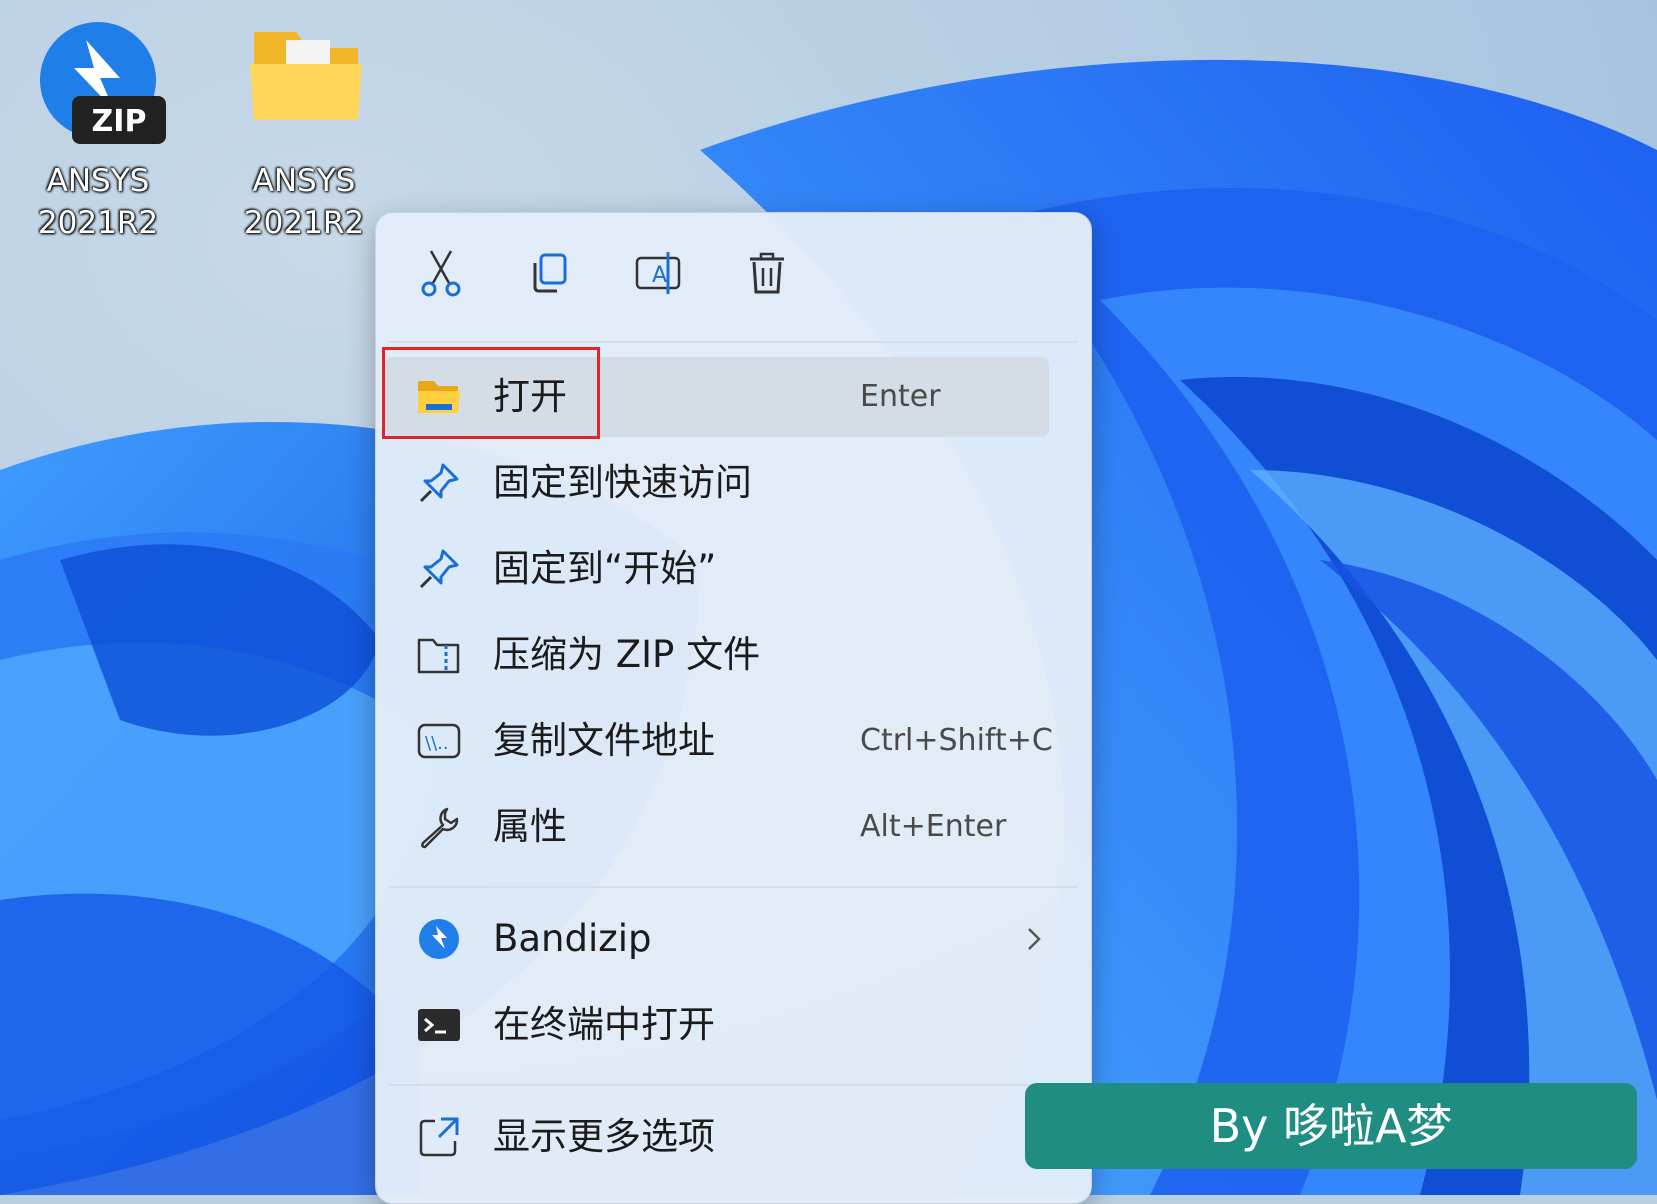 This screenshot has height=1204, width=1657. I want to click on menu-item-label: 显示更多选项, so click(604, 1136).